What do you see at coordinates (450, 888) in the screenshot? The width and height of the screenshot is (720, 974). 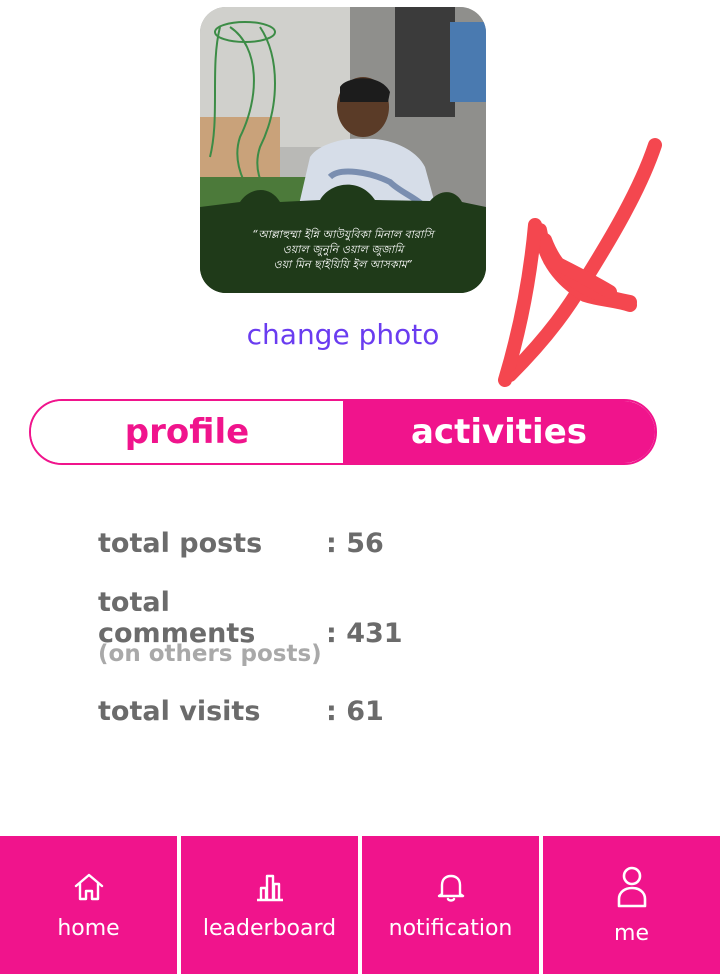 I see `bell-icon` at bounding box center [450, 888].